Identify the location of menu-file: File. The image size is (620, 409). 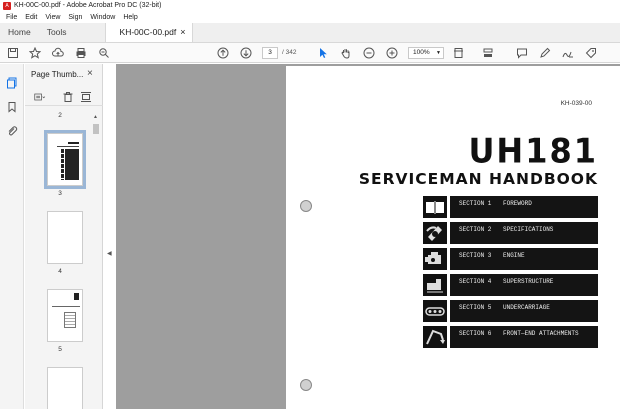
(11, 17).